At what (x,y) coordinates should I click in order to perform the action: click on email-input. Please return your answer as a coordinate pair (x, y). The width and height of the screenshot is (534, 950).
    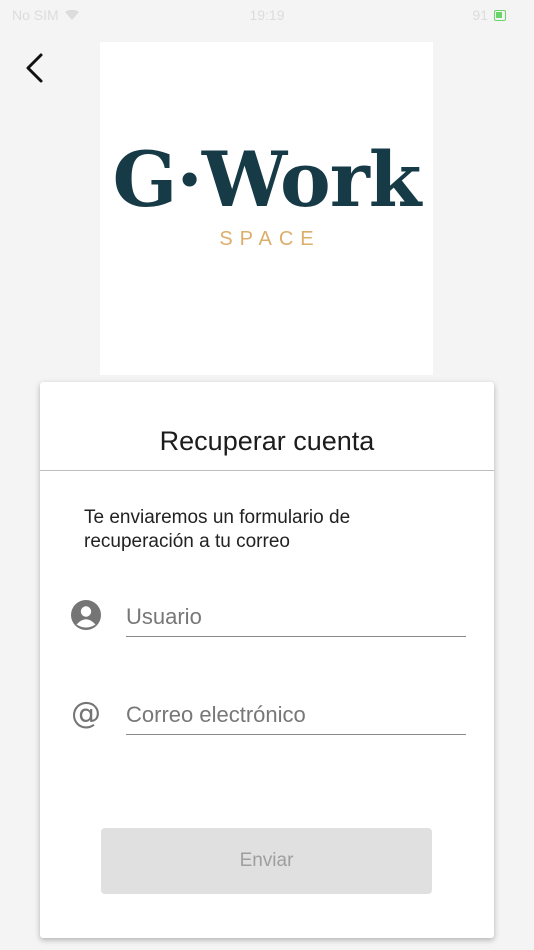
    Looking at the image, I should click on (296, 714).